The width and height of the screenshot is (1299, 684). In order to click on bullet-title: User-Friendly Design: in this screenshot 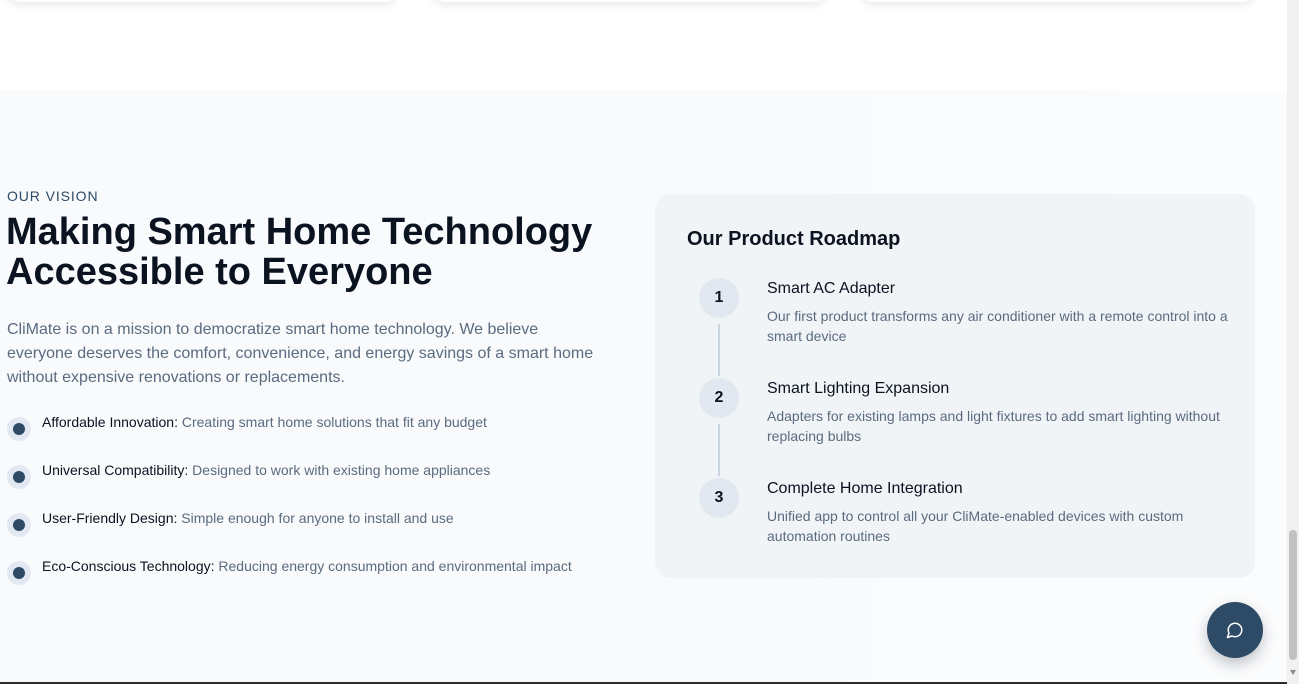, I will do `click(110, 518)`.